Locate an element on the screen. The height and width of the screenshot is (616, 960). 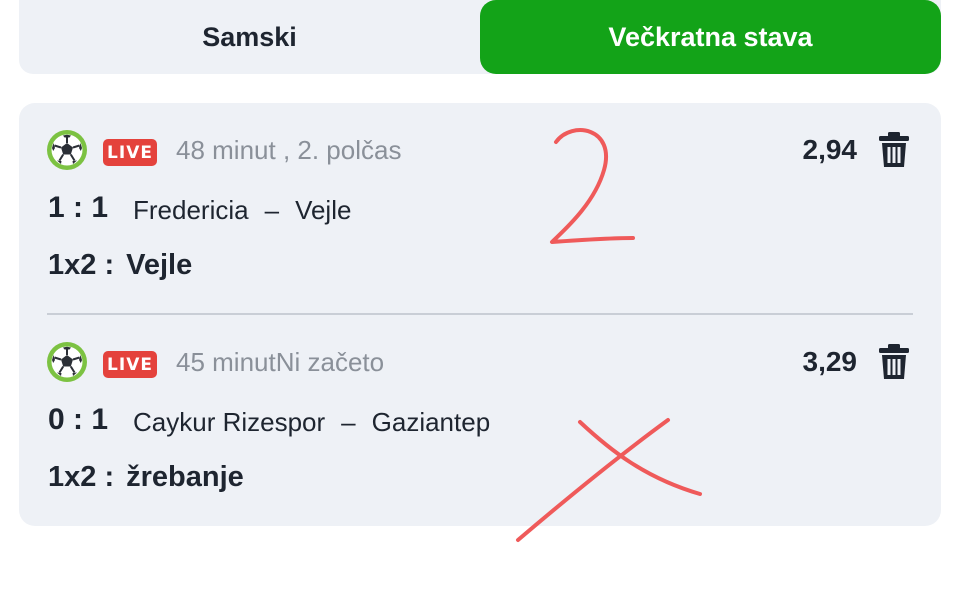
bet-selection: 1x2 : žrebanje is located at coordinates (146, 477).